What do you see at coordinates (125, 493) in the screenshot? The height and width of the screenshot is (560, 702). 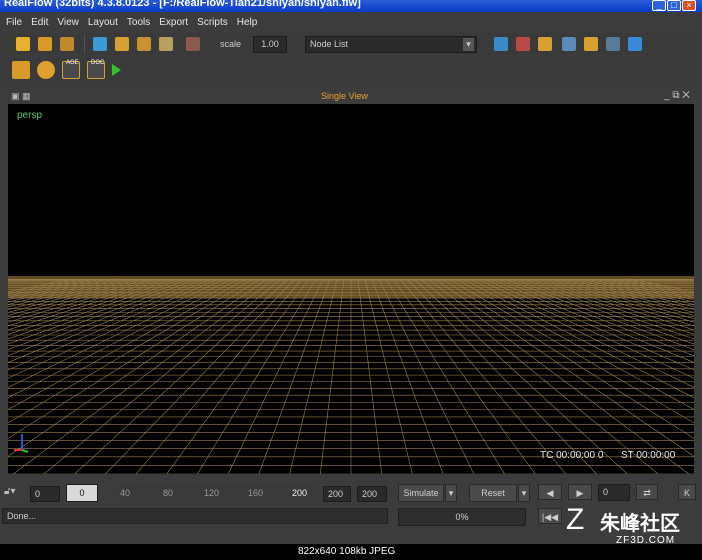 I see `tick-label: 40` at bounding box center [125, 493].